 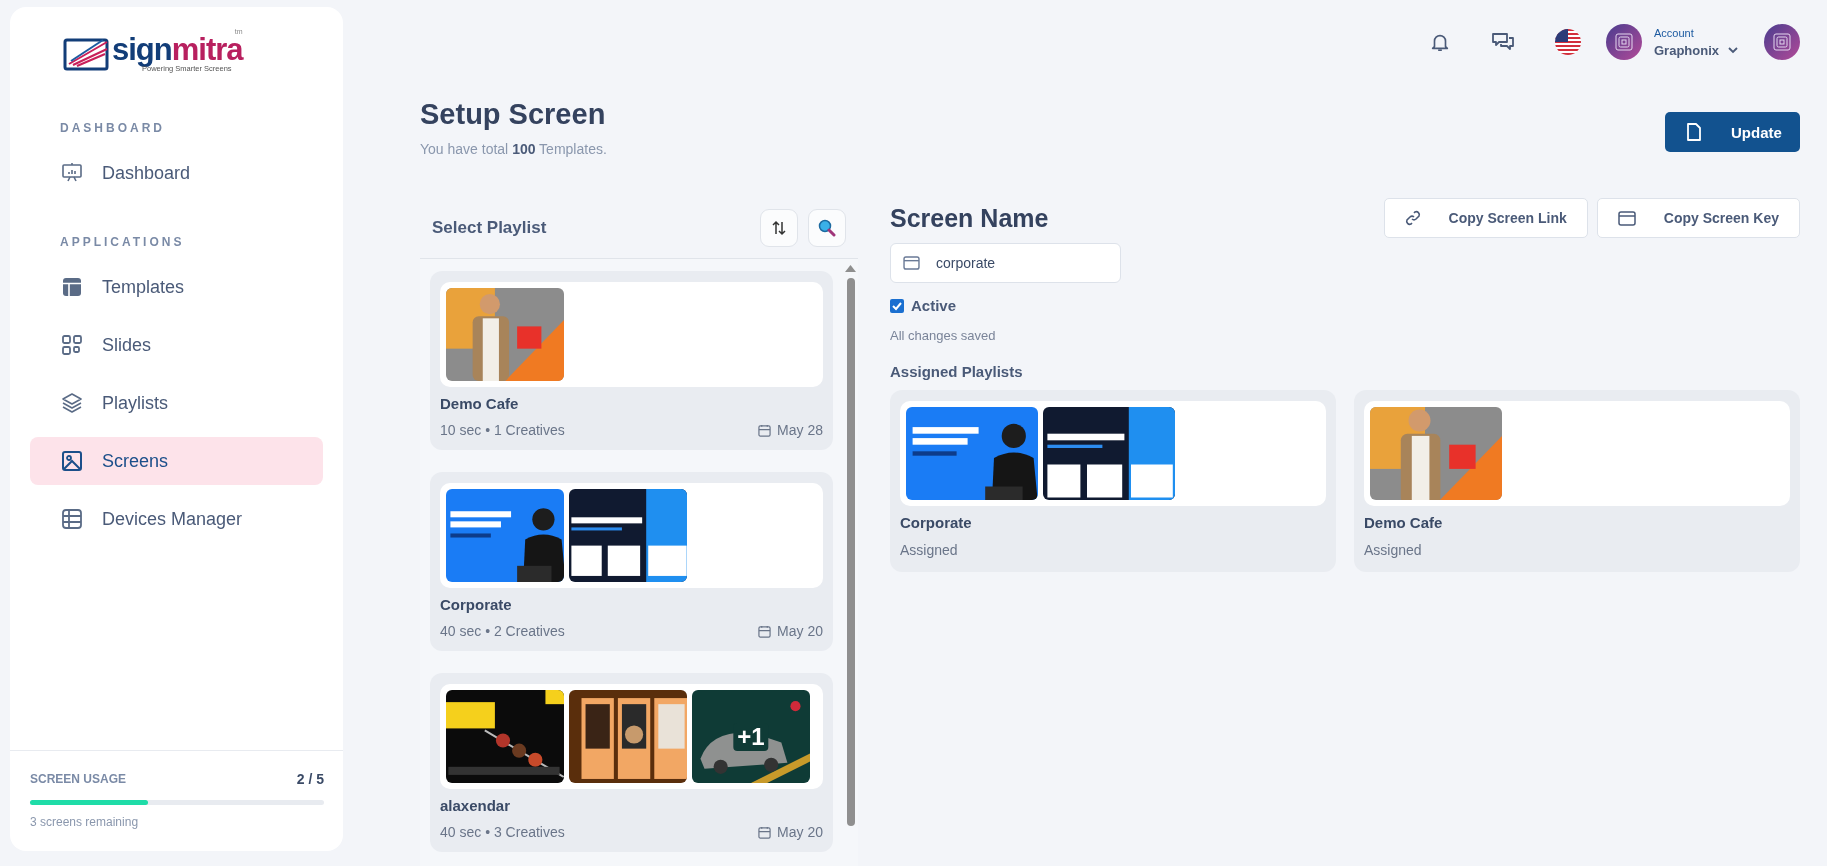 What do you see at coordinates (1696, 50) in the screenshot?
I see `account-dropdown: Graphonix` at bounding box center [1696, 50].